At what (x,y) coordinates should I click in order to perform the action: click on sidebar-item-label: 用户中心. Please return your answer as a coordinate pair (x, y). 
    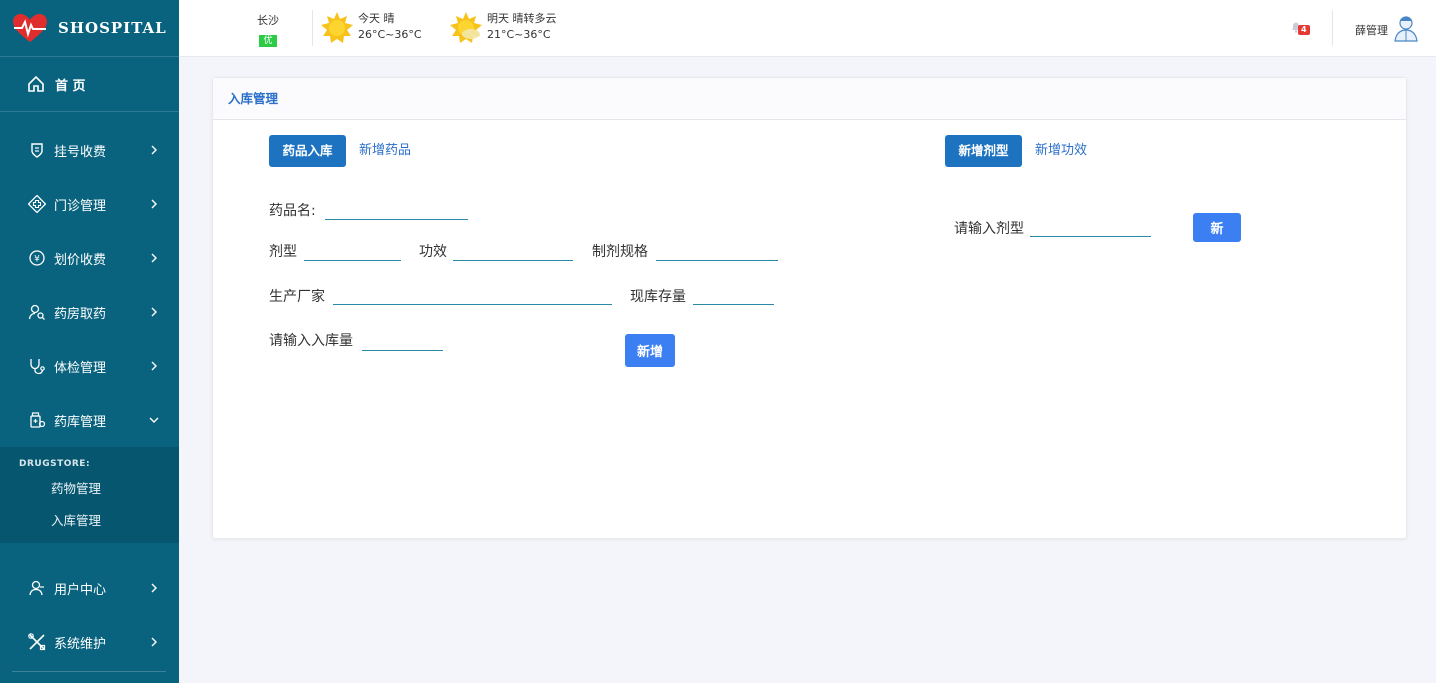
    Looking at the image, I should click on (80, 590).